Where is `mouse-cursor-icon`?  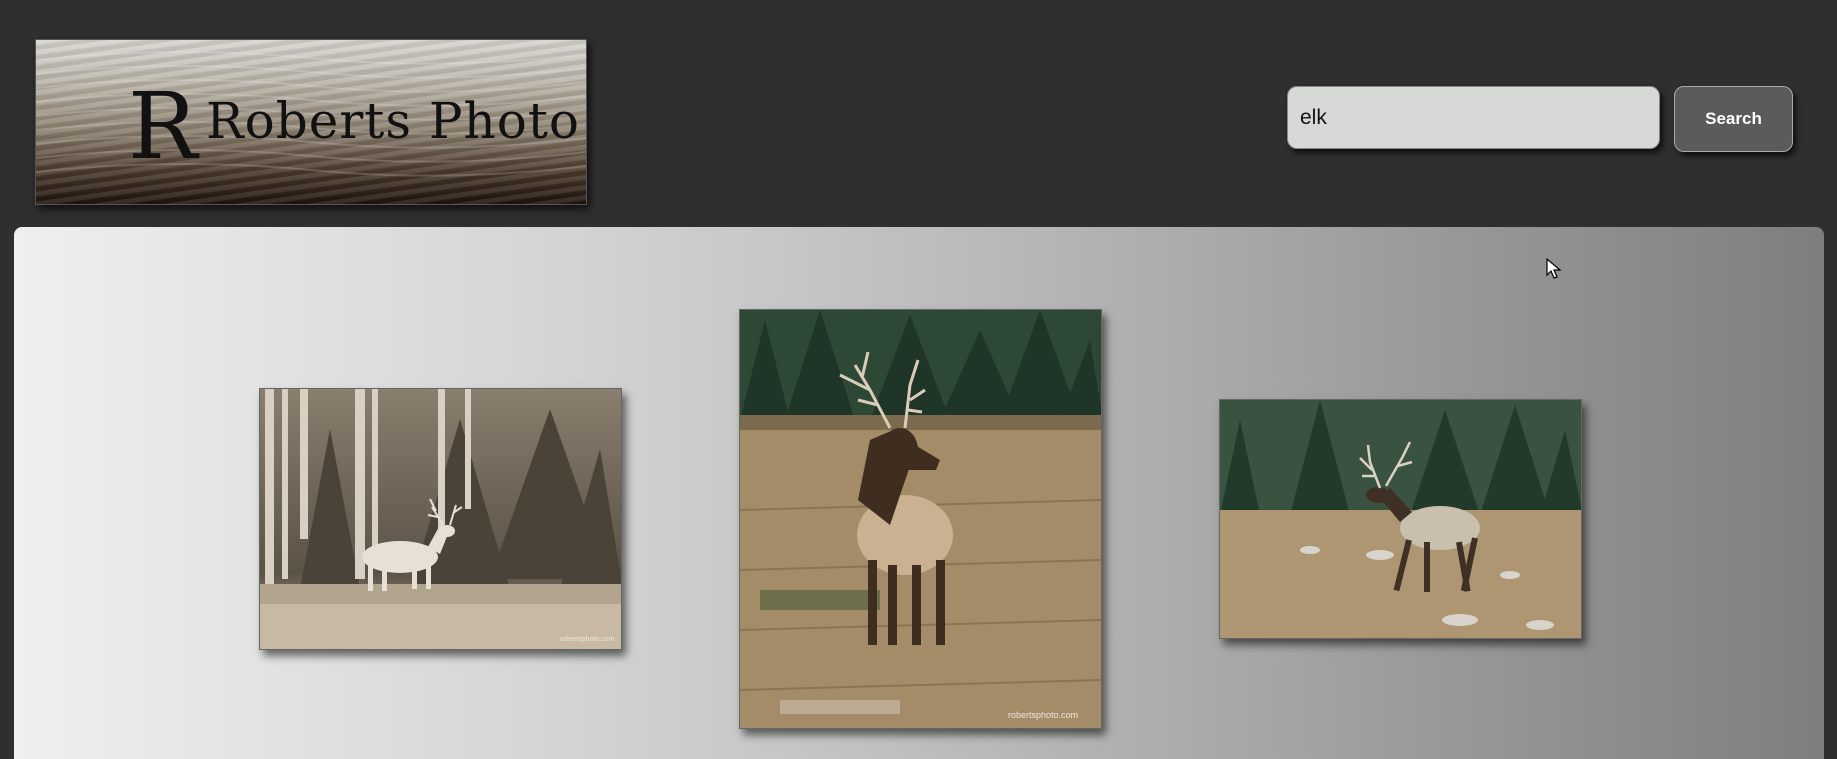 mouse-cursor-icon is located at coordinates (1554, 268).